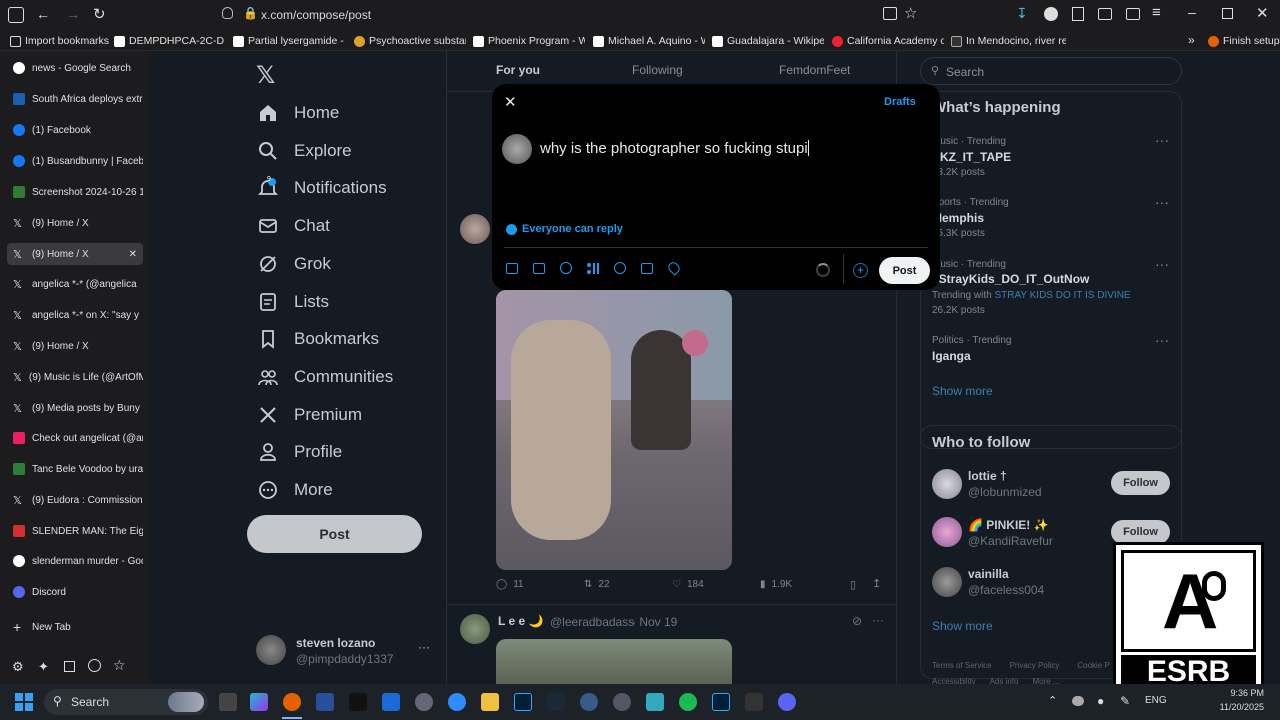 The height and width of the screenshot is (720, 1280). I want to click on tab-item: (1) Busandbunny | Faceboo, so click(75, 161).